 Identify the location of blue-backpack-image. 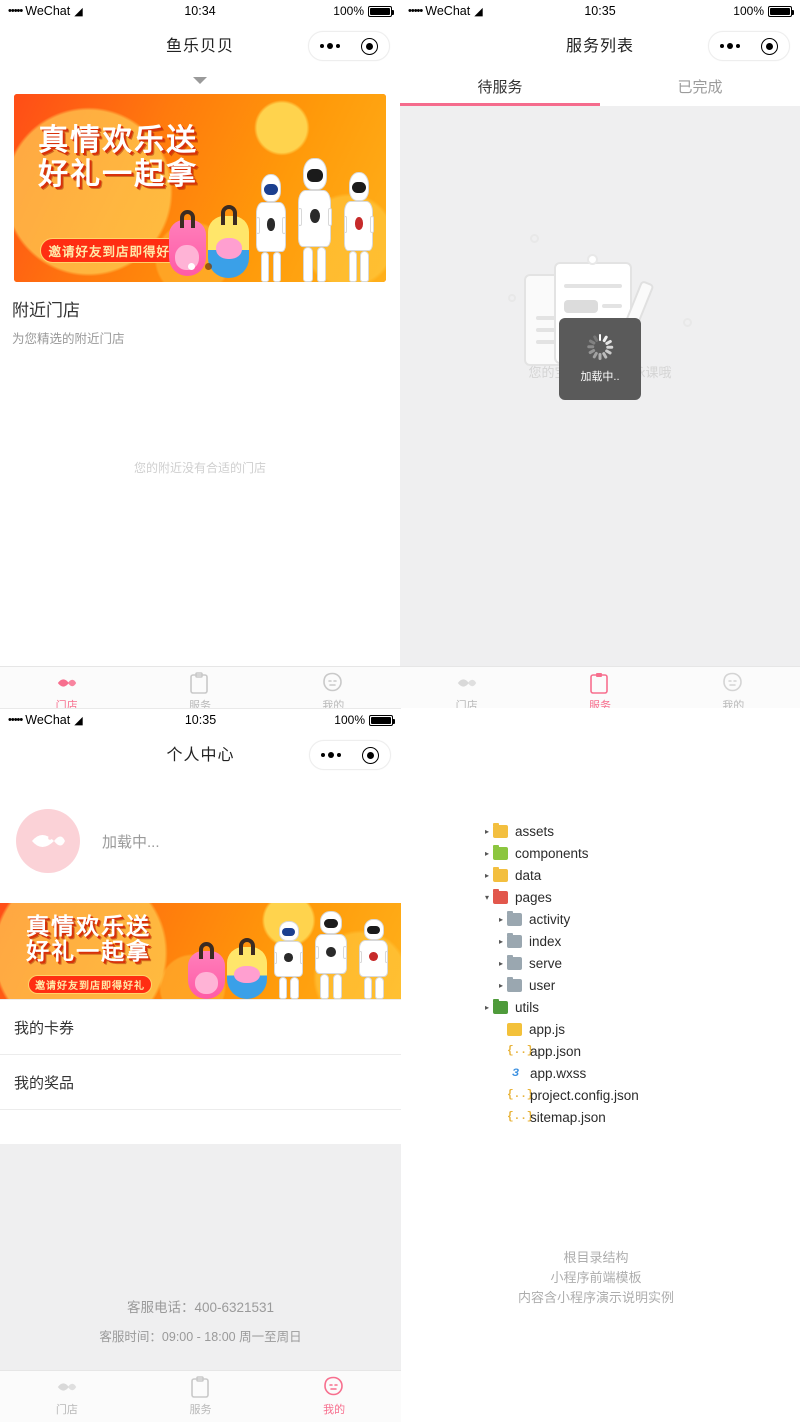
(247, 968).